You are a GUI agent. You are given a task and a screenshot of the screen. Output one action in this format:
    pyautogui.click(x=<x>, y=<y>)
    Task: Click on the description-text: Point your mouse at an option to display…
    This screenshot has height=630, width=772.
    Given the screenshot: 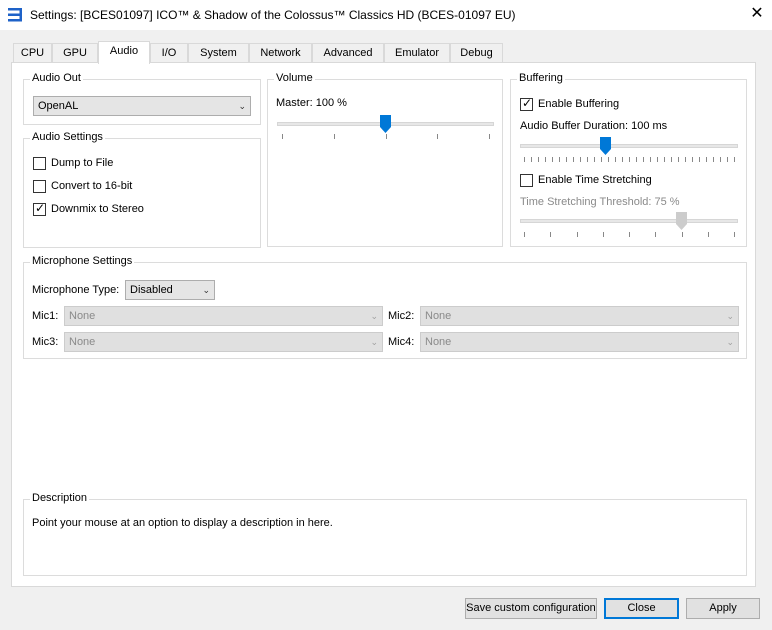 What is the action you would take?
    pyautogui.click(x=182, y=523)
    